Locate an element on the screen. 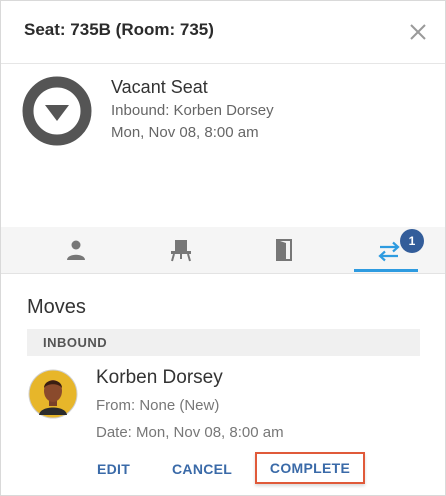  close-button is located at coordinates (418, 32).